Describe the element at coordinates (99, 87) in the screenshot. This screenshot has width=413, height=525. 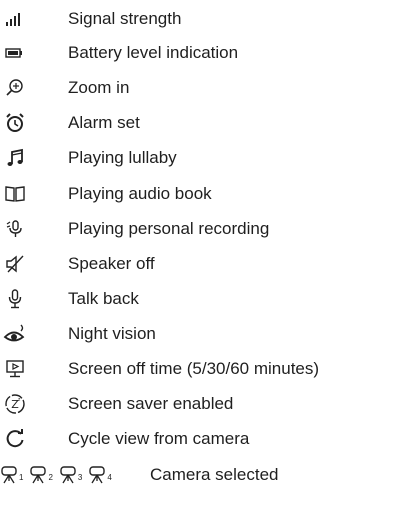
I see `legend-label: Zoom in` at that location.